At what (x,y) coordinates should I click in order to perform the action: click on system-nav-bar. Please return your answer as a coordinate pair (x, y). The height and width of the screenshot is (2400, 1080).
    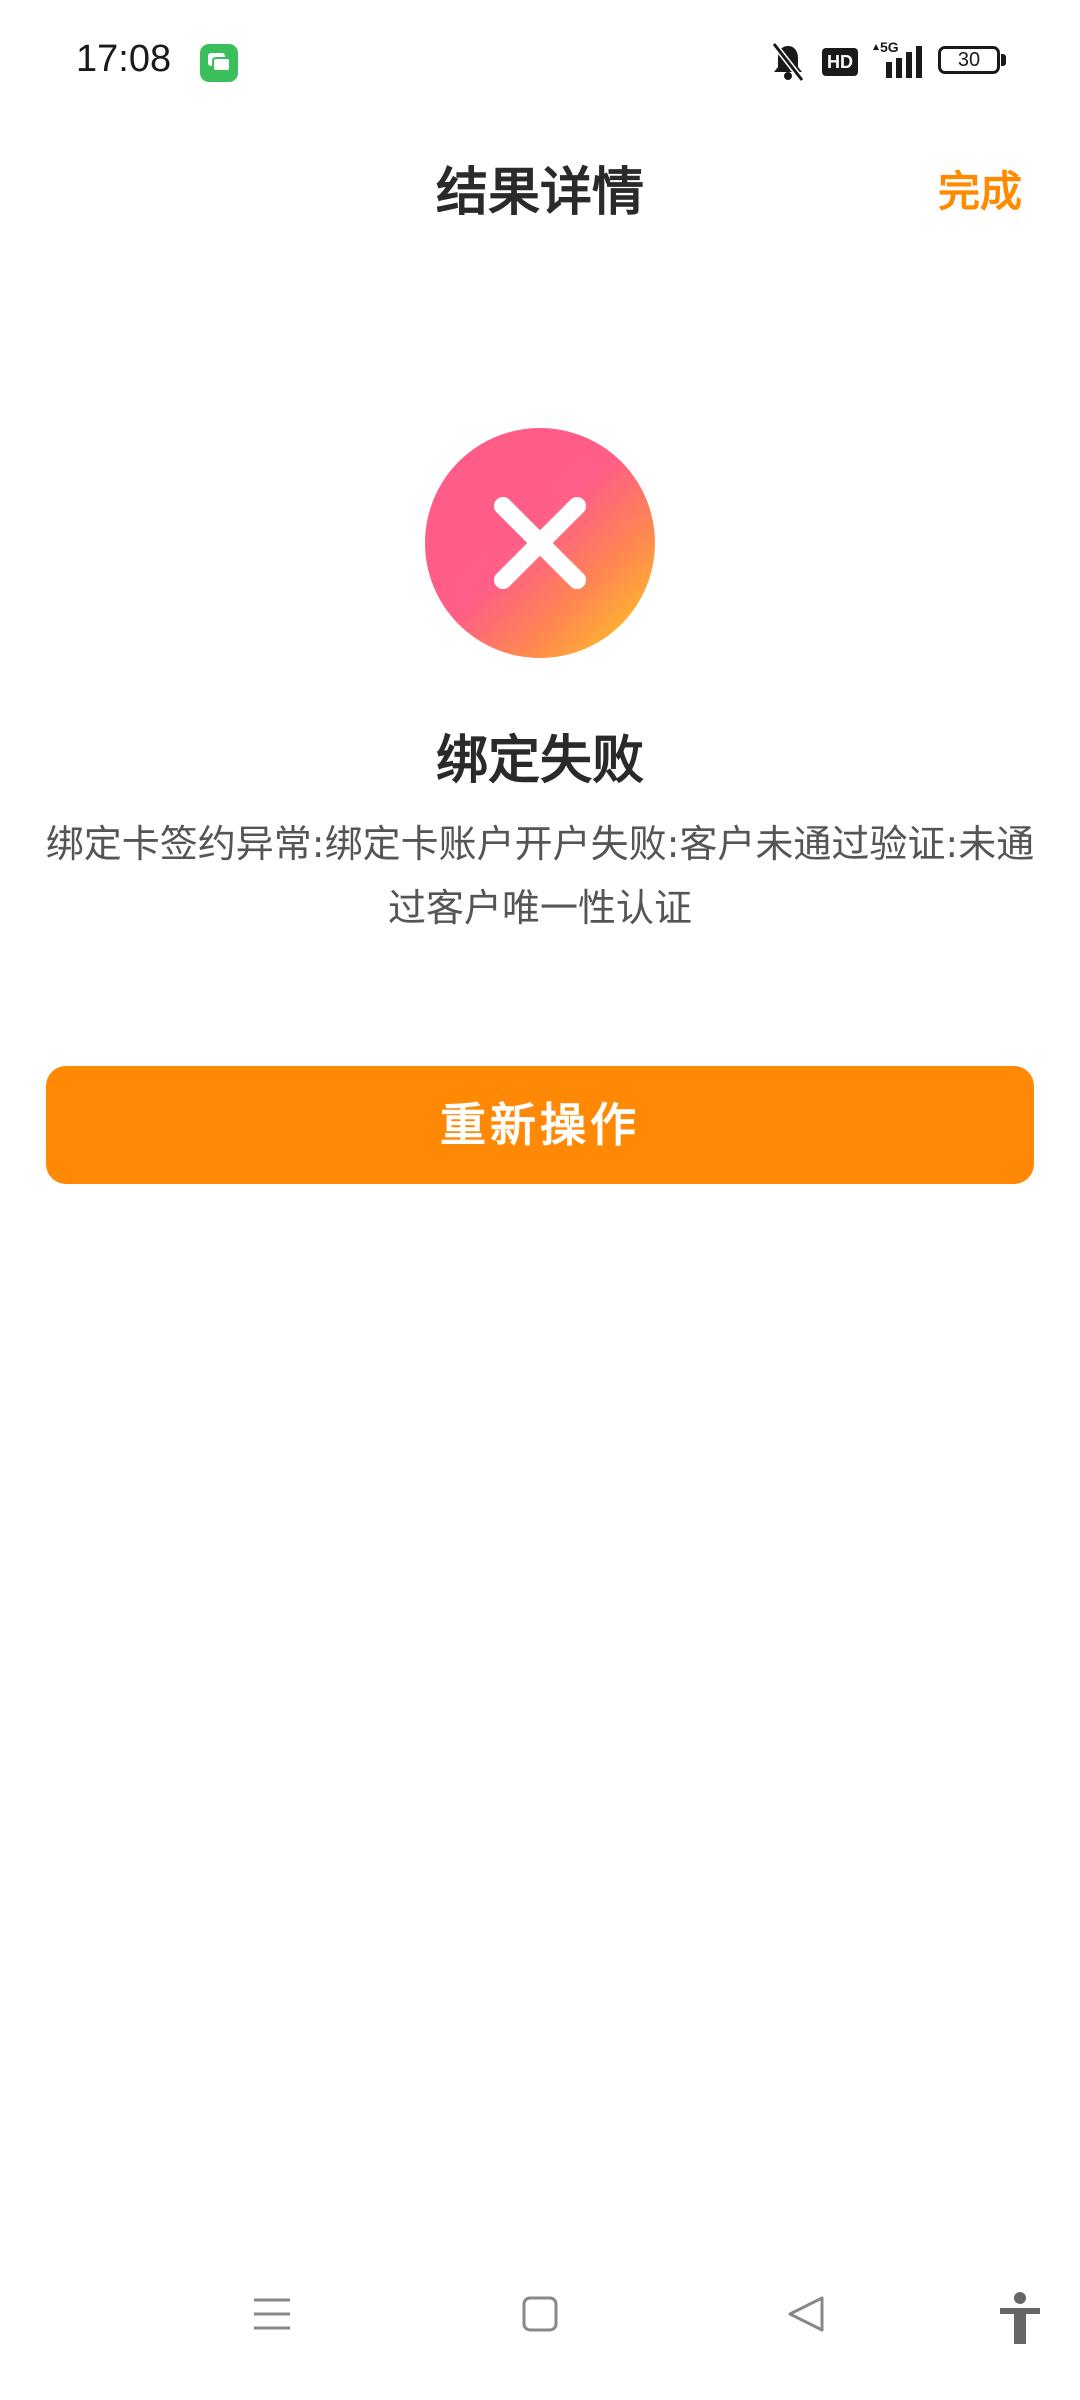
    Looking at the image, I should click on (540, 2335).